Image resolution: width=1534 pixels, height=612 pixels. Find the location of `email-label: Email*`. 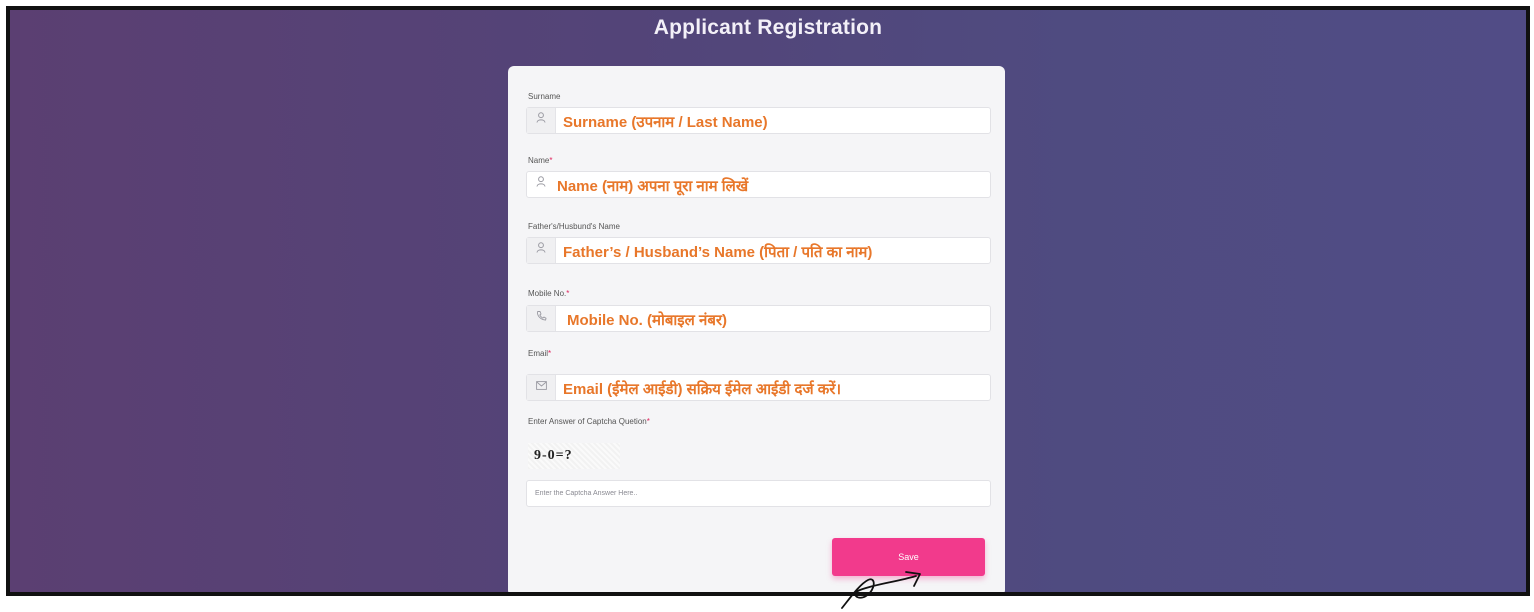

email-label: Email* is located at coordinates (540, 353).